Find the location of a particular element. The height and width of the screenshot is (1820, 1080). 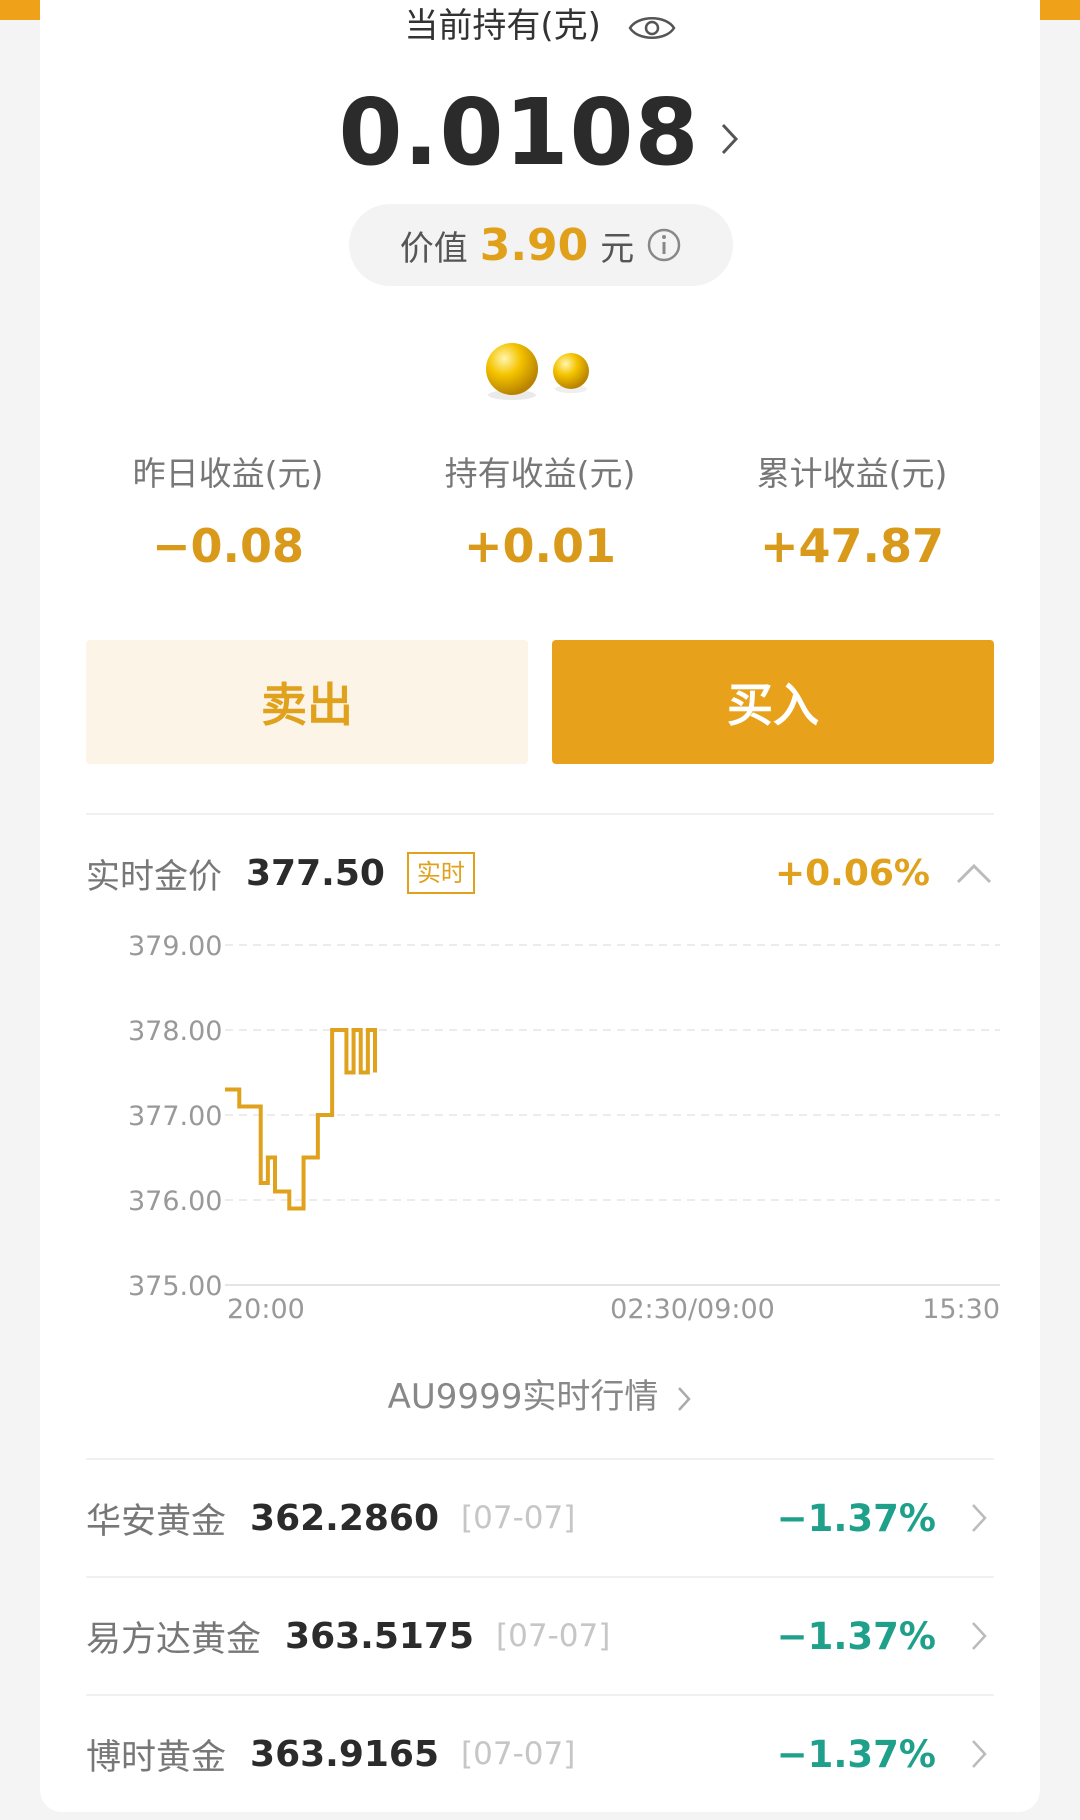

realtime-label: 实时金价 is located at coordinates (154, 876).